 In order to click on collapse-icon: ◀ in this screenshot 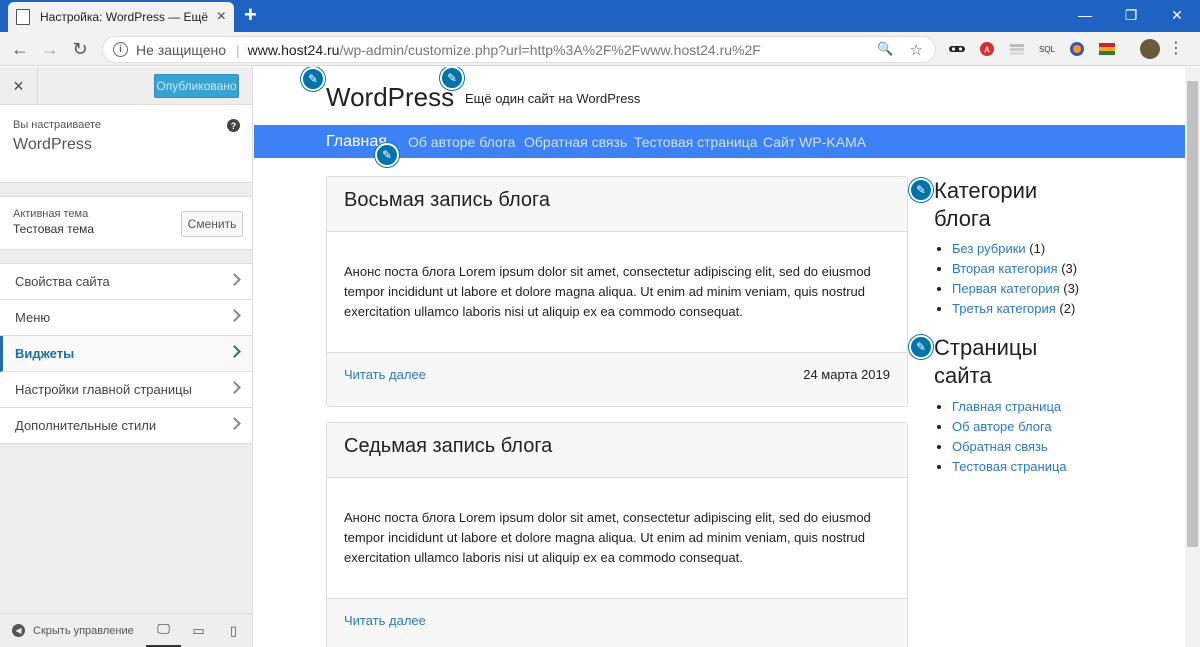, I will do `click(18, 630)`.